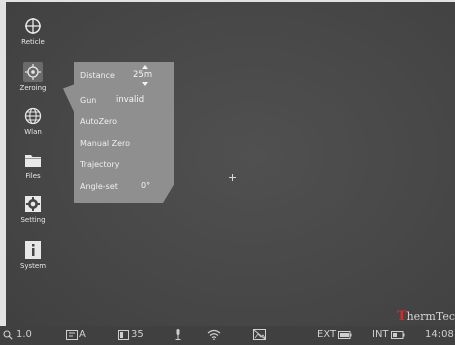 The height and width of the screenshot is (345, 455). I want to click on info-icon, so click(33, 250).